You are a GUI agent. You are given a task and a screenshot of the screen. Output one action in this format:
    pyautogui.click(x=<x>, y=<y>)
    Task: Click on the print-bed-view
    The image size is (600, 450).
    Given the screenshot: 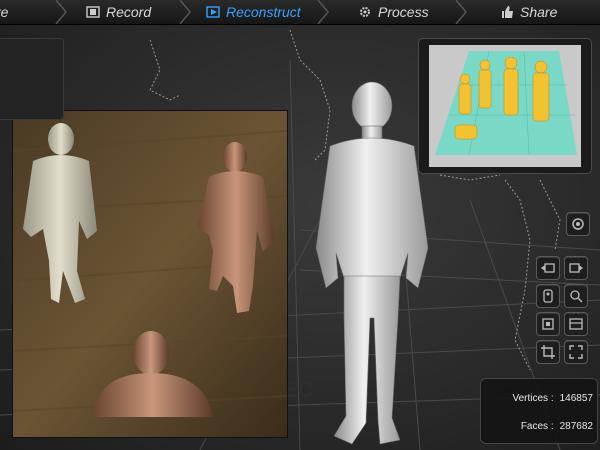 What is the action you would take?
    pyautogui.click(x=505, y=106)
    